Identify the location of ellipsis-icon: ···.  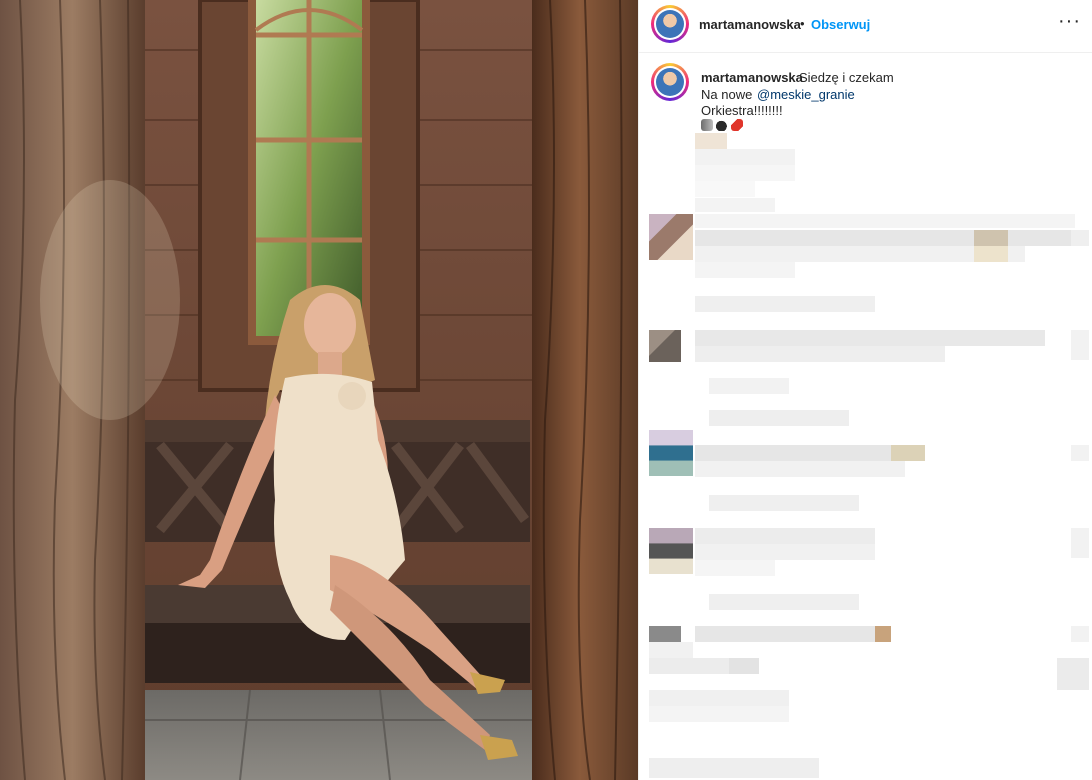
(1069, 21).